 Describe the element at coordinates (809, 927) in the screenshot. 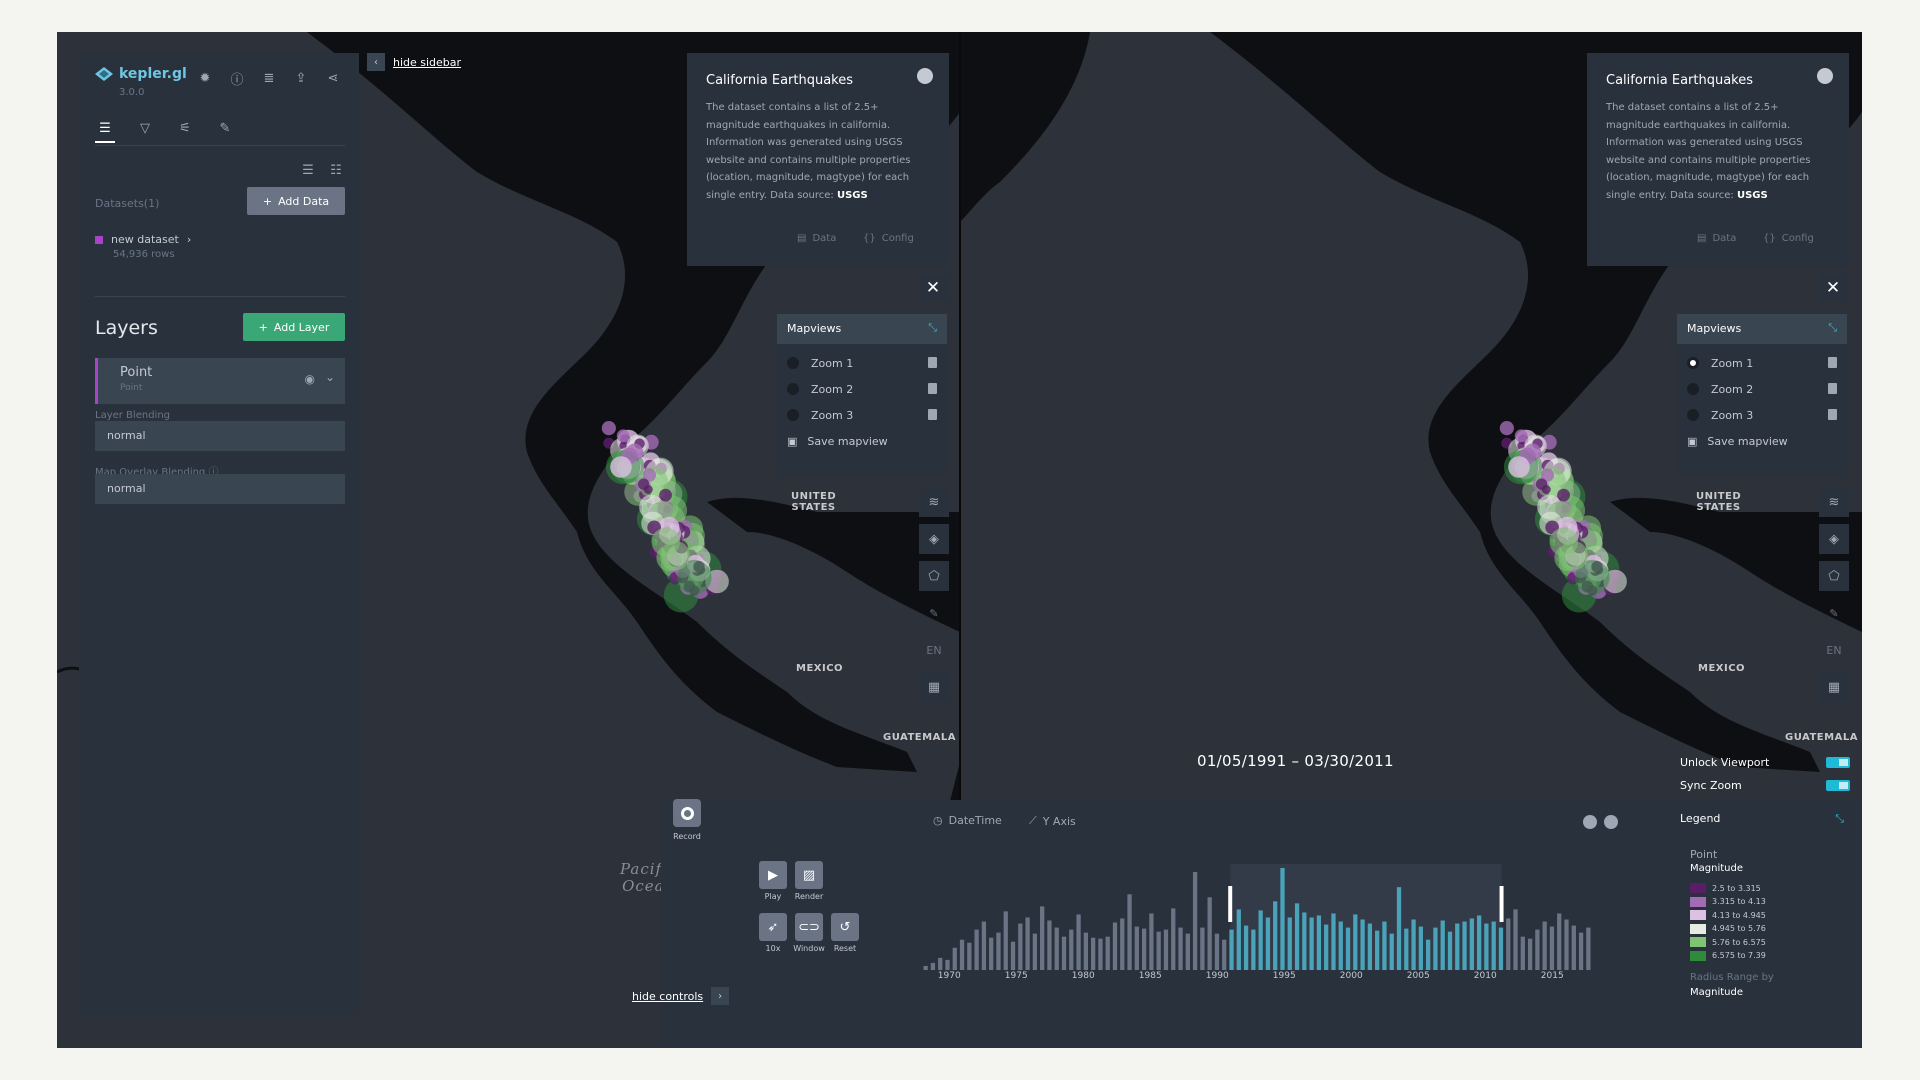

I see `window-button: ⊂⊃` at that location.